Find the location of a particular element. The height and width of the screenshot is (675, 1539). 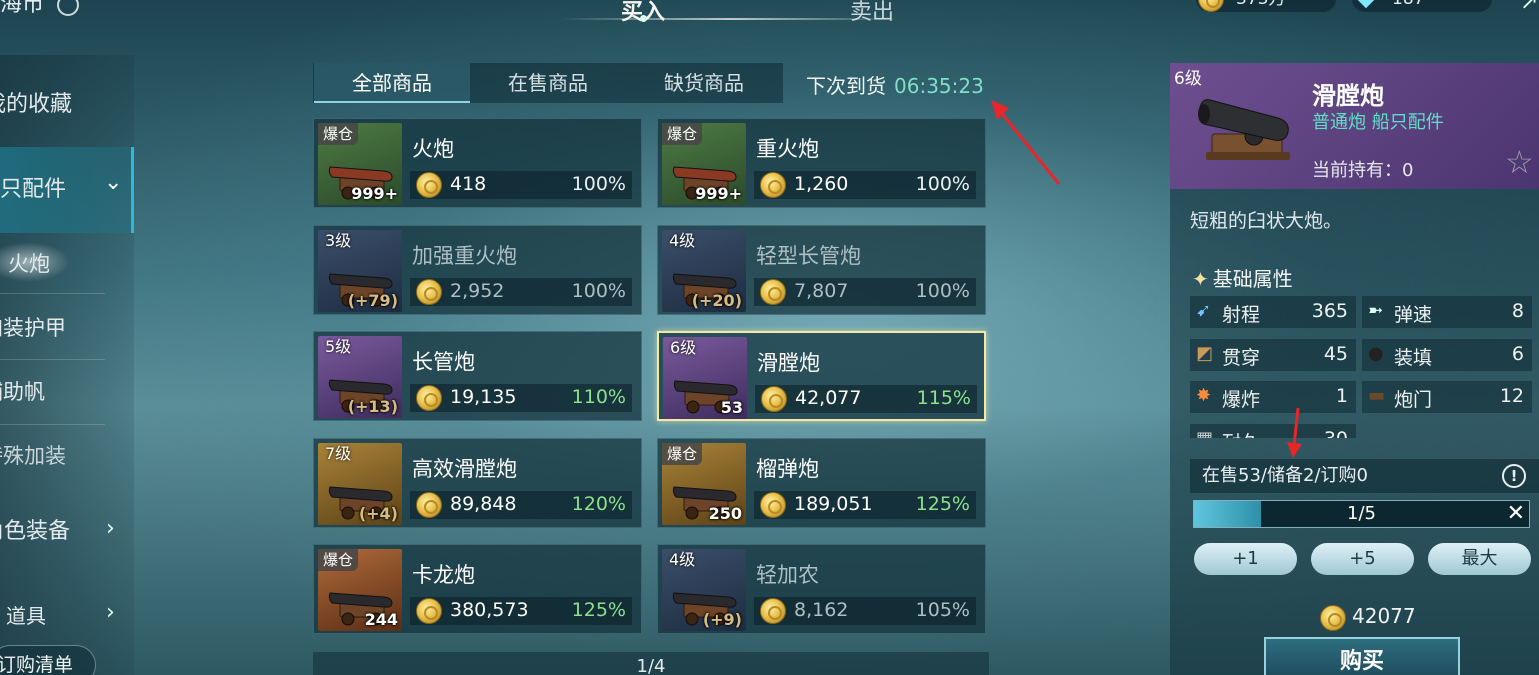

product-name: 重火炮 is located at coordinates (787, 149).